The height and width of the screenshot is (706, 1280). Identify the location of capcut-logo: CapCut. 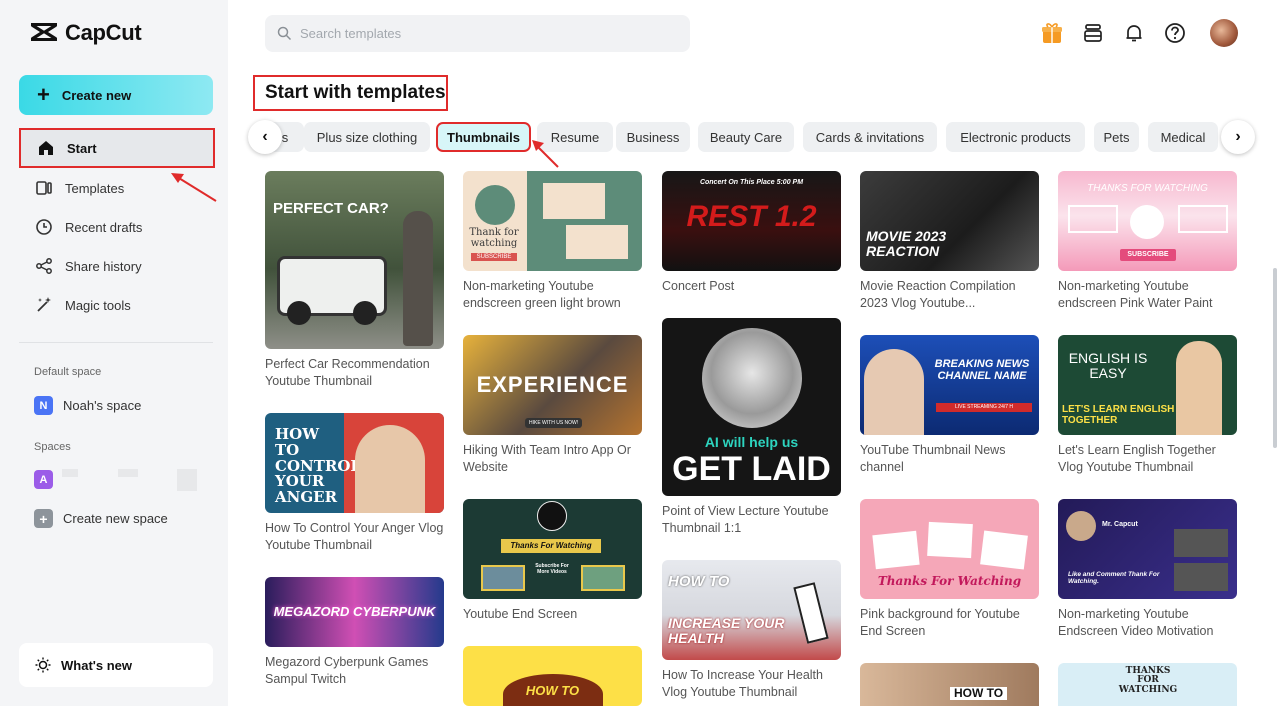
(86, 33).